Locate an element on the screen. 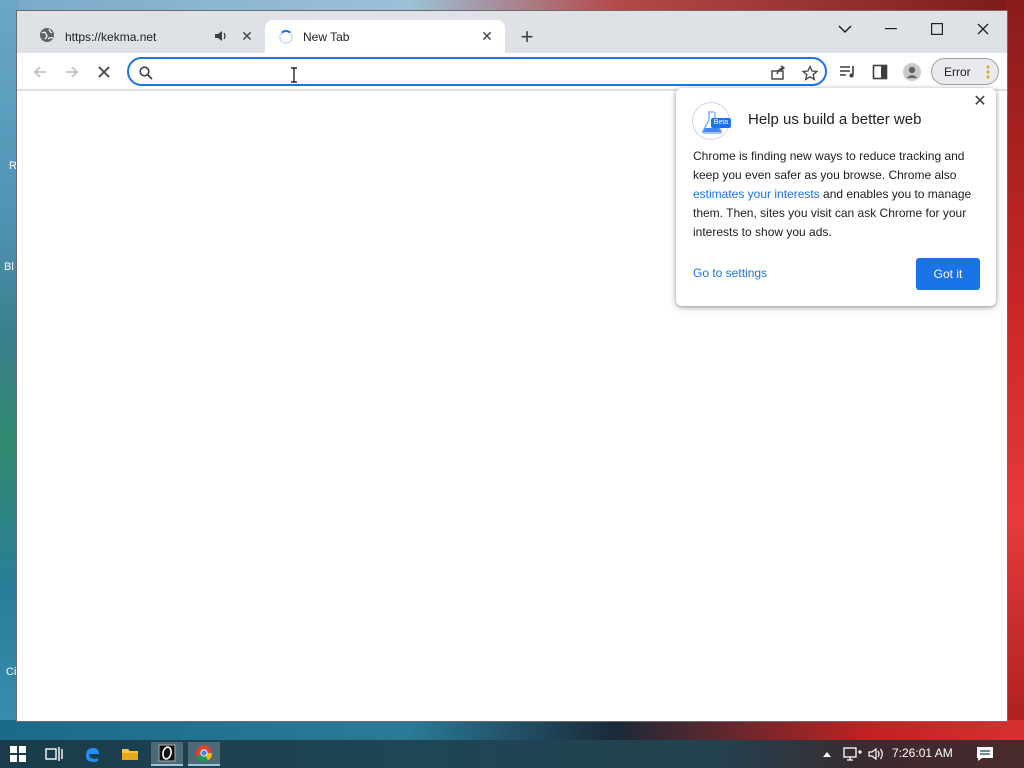 The height and width of the screenshot is (768, 1024). search-icon is located at coordinates (146, 73).